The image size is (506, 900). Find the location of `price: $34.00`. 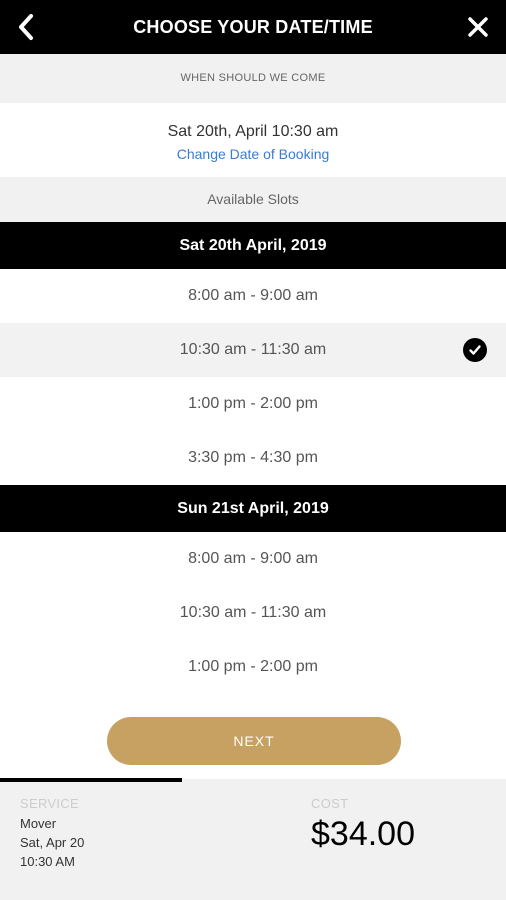

price: $34.00 is located at coordinates (363, 834).